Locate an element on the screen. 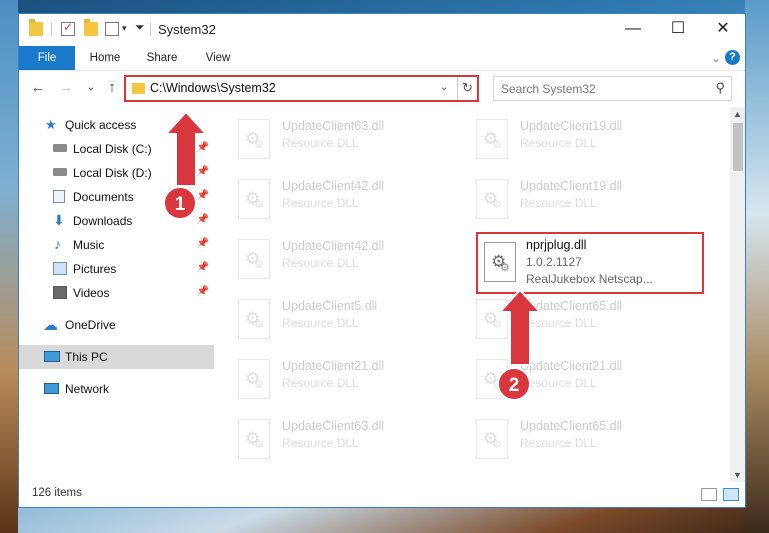 This screenshot has width=769, height=533. view-options-icon is located at coordinates (112, 29).